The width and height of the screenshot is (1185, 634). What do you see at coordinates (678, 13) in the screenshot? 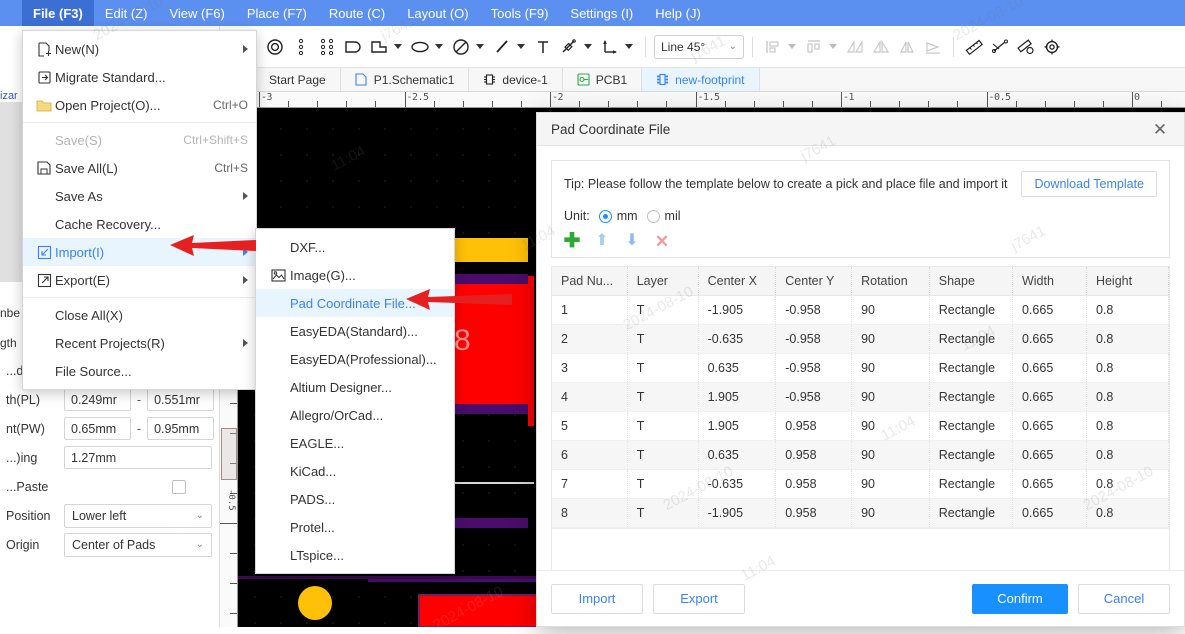
I see `menu-item-help: Help (J)` at bounding box center [678, 13].